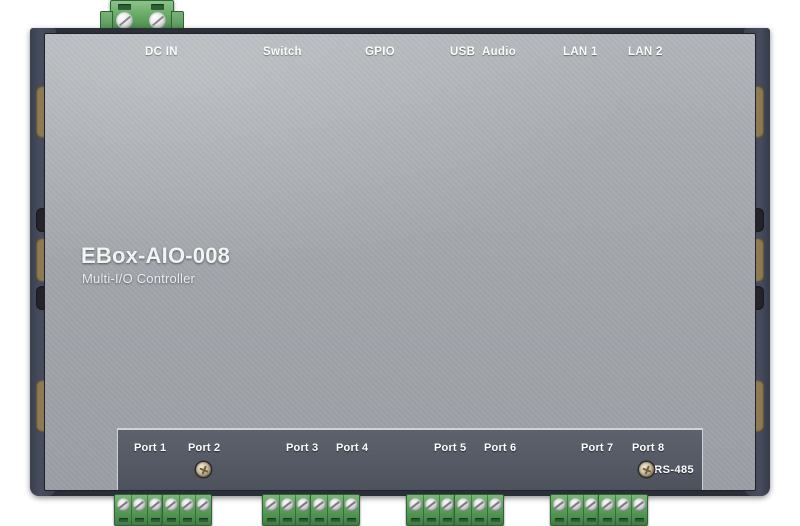 The height and width of the screenshot is (526, 800). What do you see at coordinates (282, 52) in the screenshot?
I see `top-label-switch: Switch` at bounding box center [282, 52].